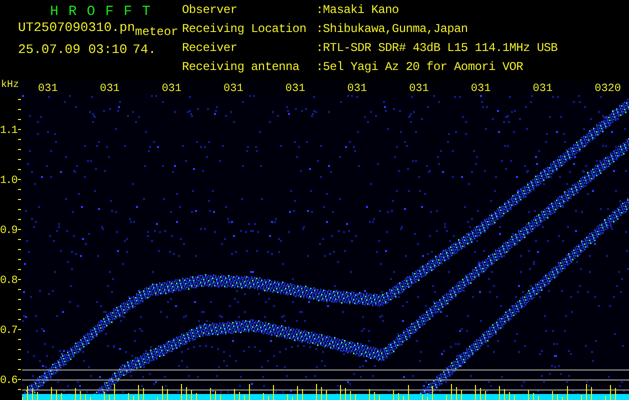  I want to click on frequency-label: 1.0, so click(8, 181).